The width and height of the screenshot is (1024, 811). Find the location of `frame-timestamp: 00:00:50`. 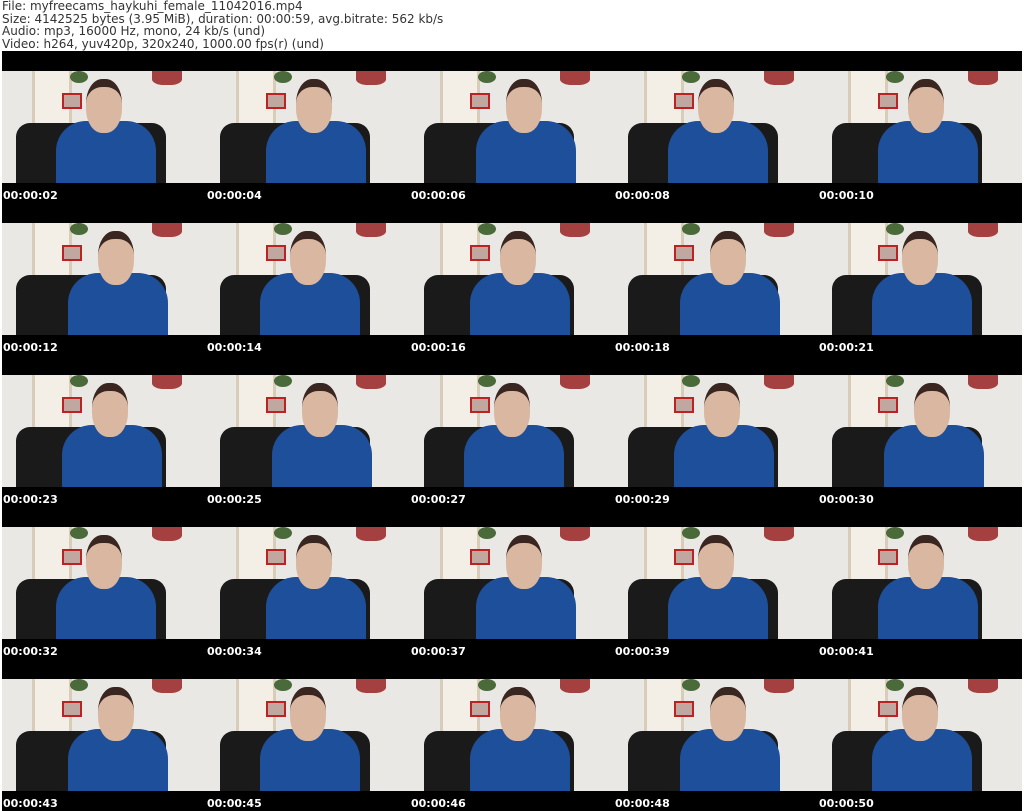

frame-timestamp: 00:00:50 is located at coordinates (846, 803).